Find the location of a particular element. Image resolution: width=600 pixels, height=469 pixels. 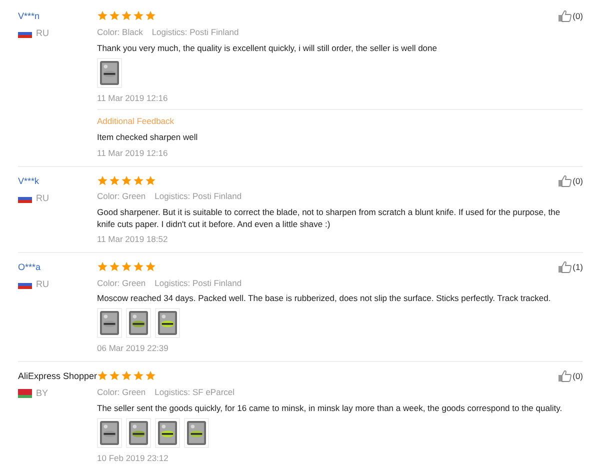

reviewer-name: V***n is located at coordinates (57, 16).